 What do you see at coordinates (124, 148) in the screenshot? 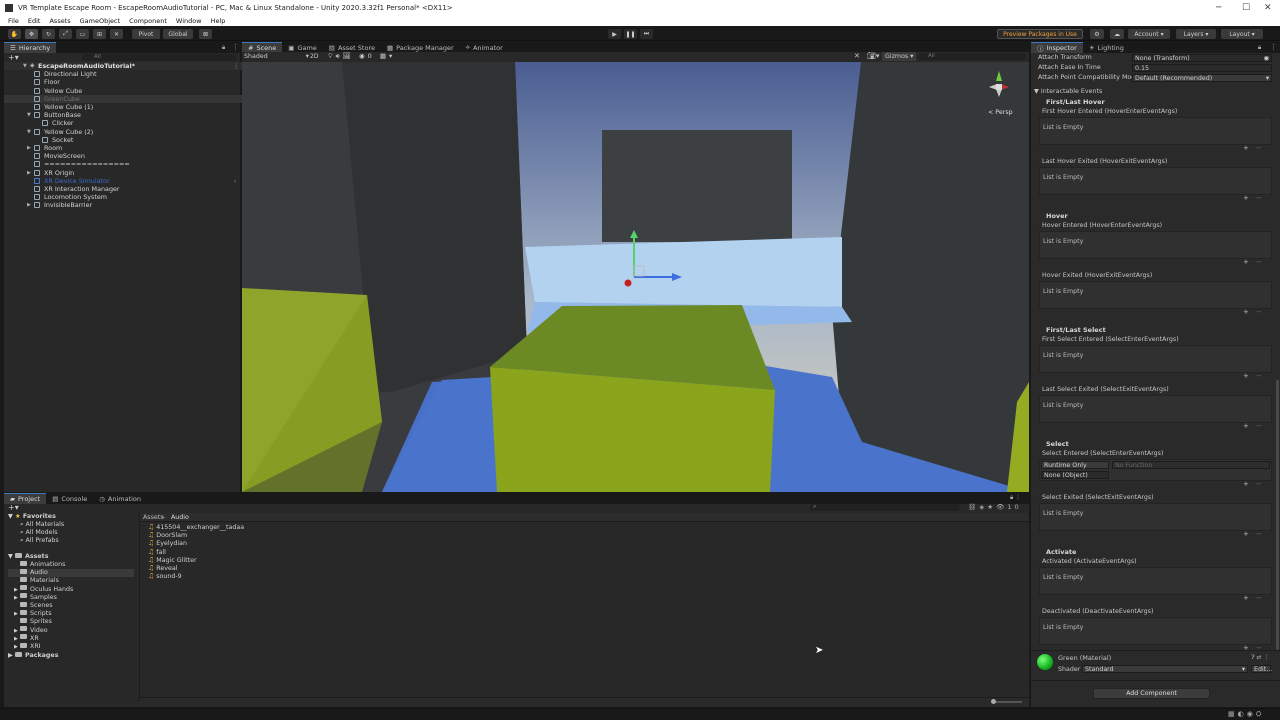
I see `hierarchy-item: ▶ Room` at bounding box center [124, 148].